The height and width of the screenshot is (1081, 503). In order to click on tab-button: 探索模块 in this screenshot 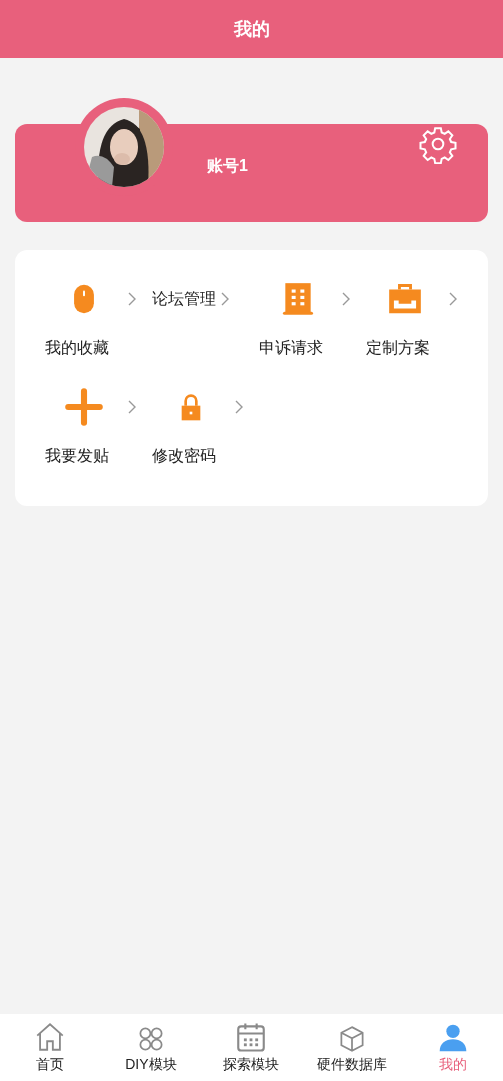, I will do `click(251, 1047)`.